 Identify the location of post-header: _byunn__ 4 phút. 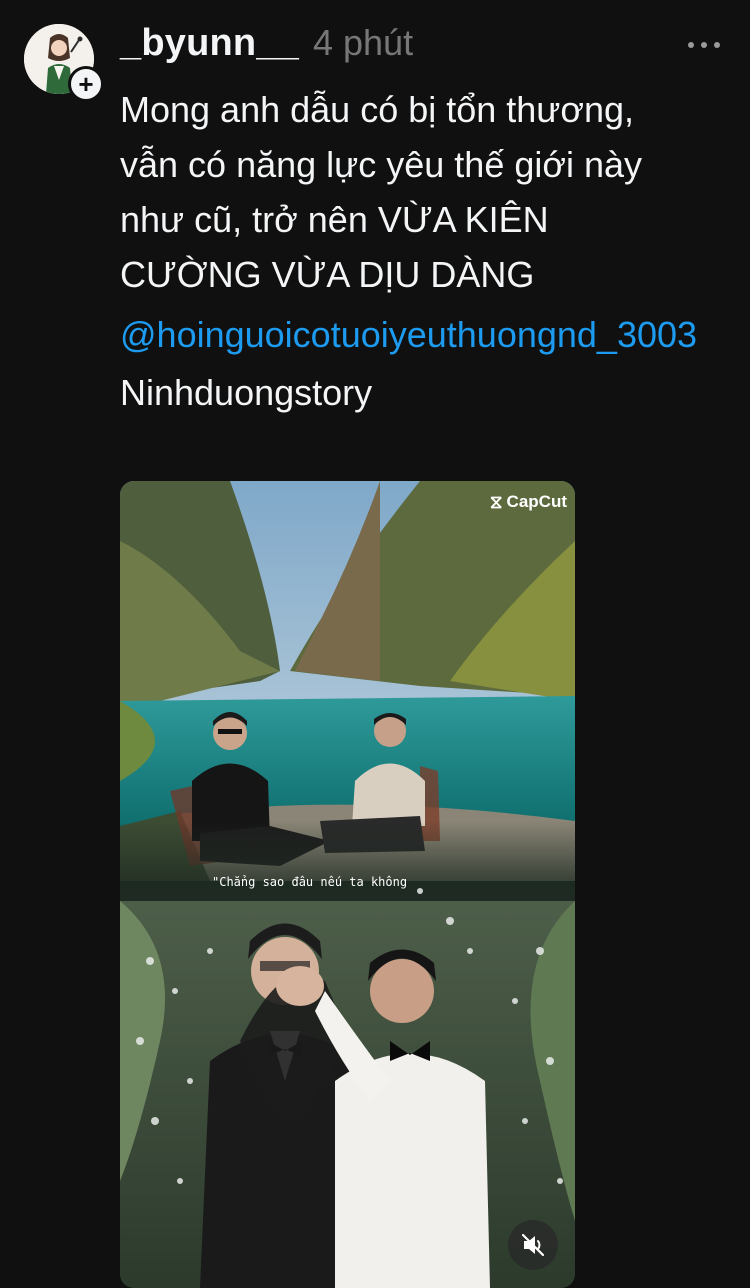
(266, 45).